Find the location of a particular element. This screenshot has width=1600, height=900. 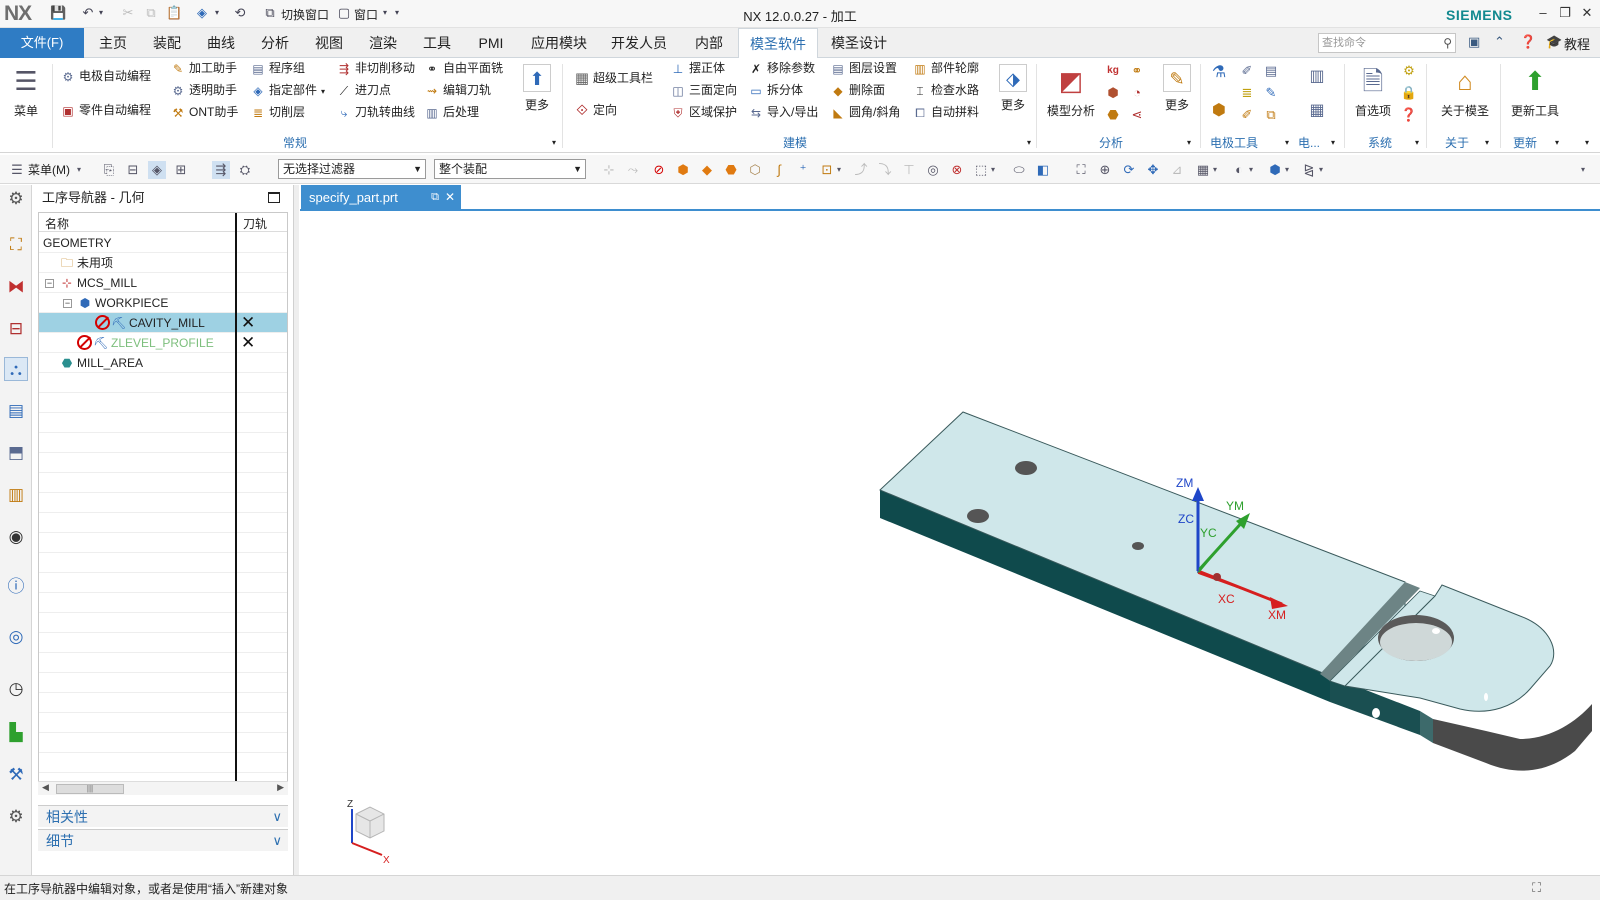

measure-icon: ⚭ is located at coordinates (1137, 71).